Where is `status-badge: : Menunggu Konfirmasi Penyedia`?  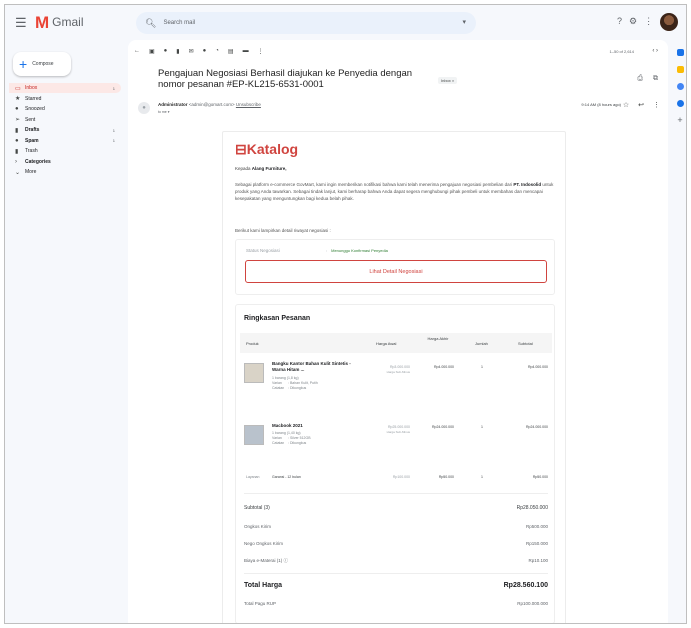 status-badge: : Menunggu Konfirmasi Penyedia is located at coordinates (357, 250).